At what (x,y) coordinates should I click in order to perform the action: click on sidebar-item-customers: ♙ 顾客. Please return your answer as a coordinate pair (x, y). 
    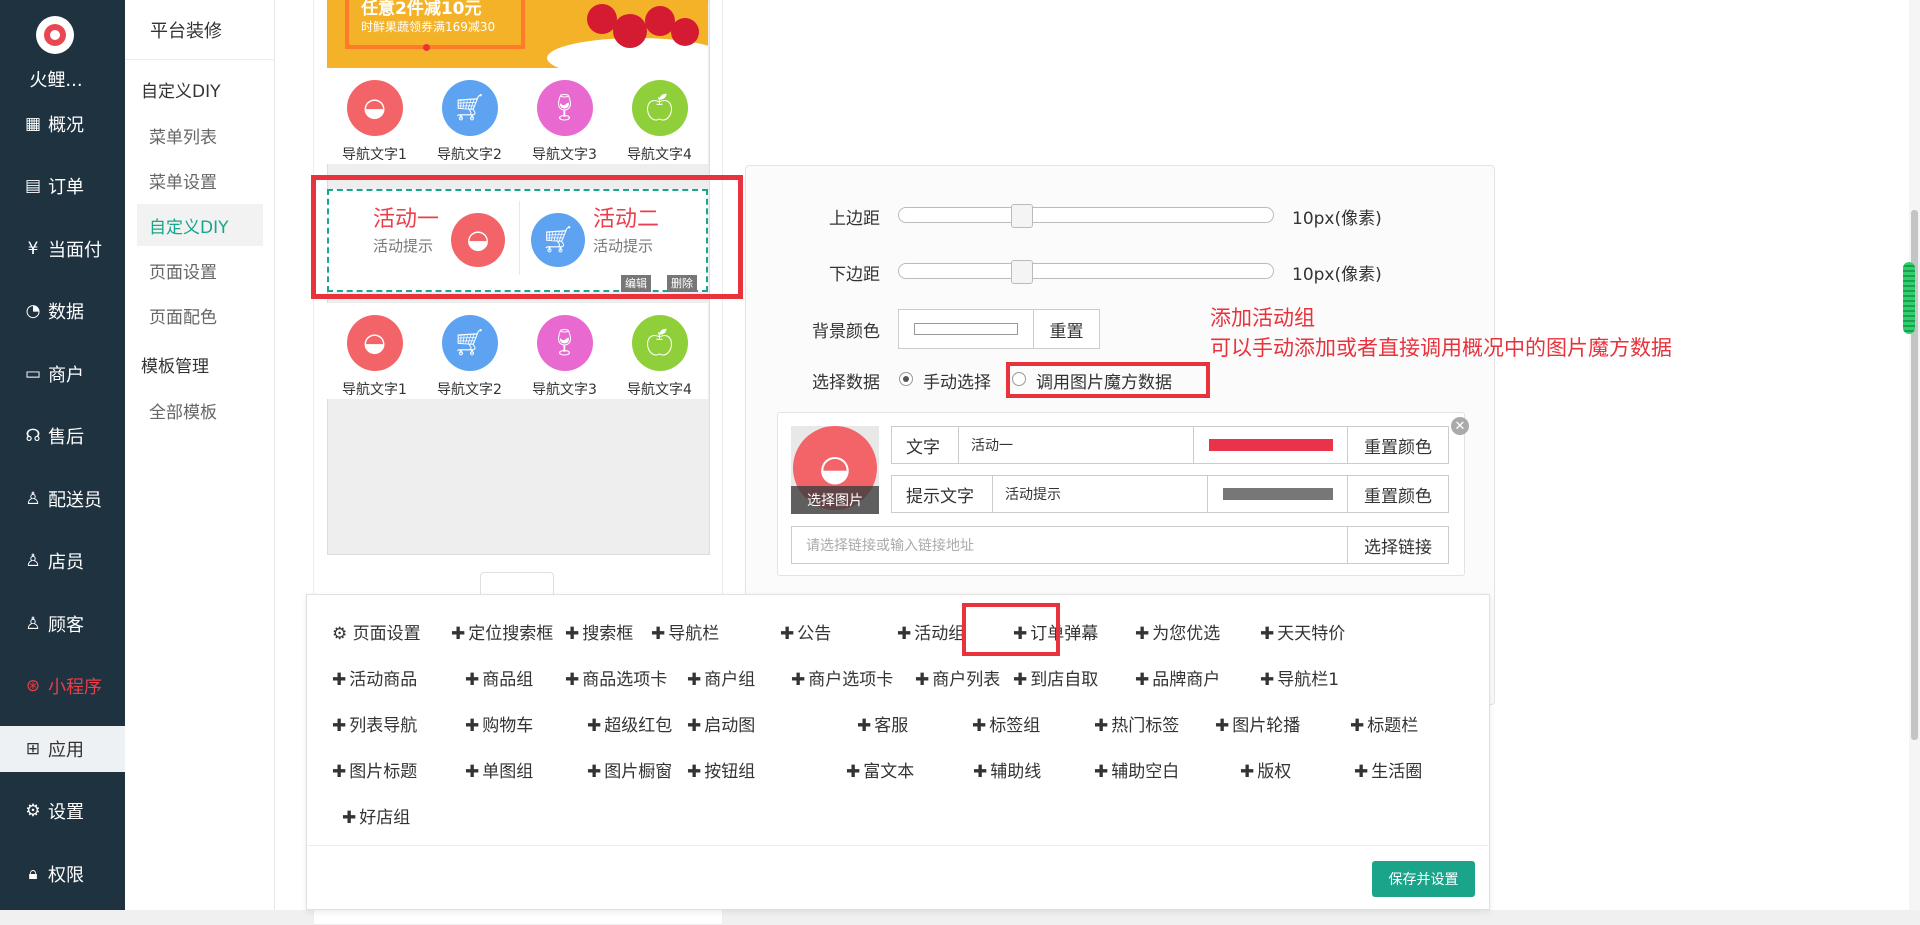
    Looking at the image, I should click on (62, 624).